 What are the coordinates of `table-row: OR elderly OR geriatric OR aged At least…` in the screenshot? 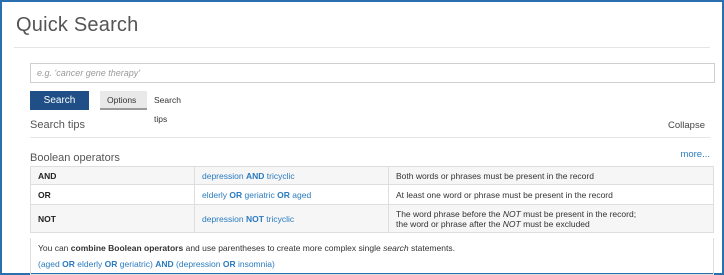 It's located at (372, 194).